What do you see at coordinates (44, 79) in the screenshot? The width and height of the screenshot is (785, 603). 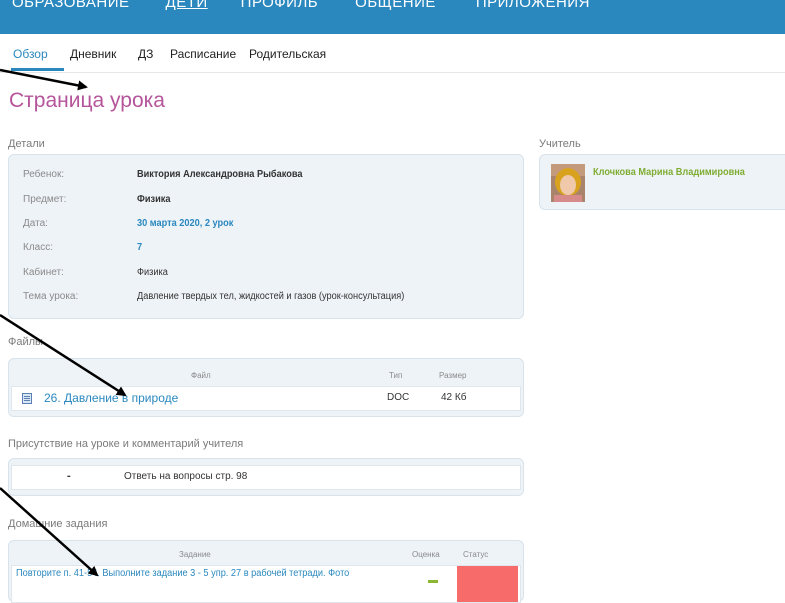 I see `arrow-to-title` at bounding box center [44, 79].